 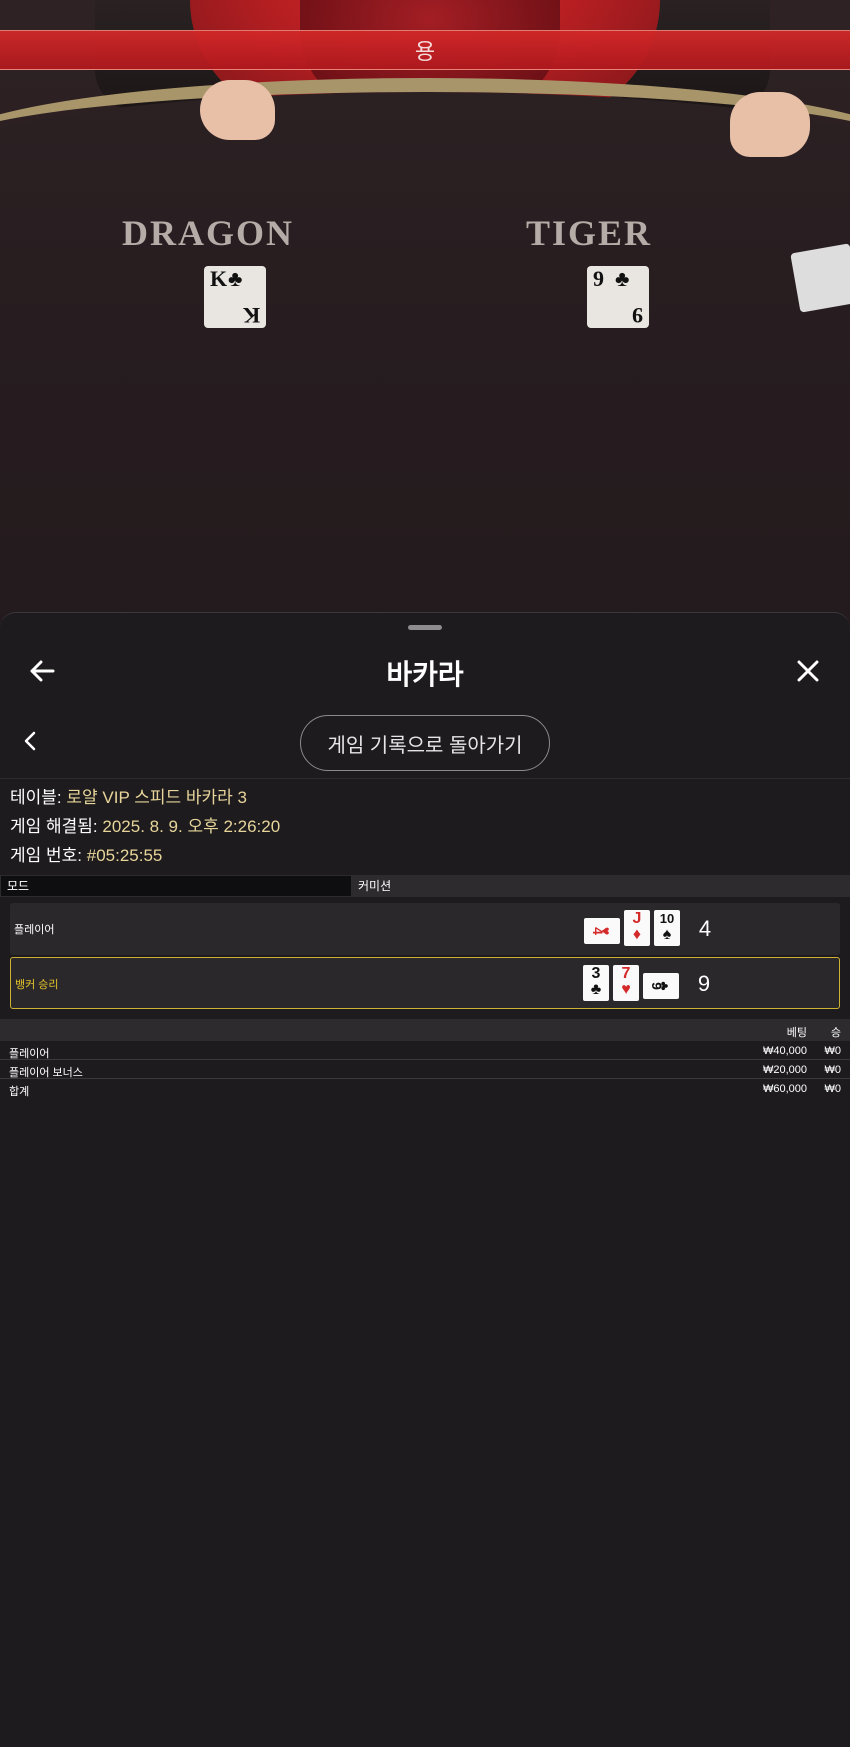 I want to click on playing-card: 4♥, so click(x=602, y=930).